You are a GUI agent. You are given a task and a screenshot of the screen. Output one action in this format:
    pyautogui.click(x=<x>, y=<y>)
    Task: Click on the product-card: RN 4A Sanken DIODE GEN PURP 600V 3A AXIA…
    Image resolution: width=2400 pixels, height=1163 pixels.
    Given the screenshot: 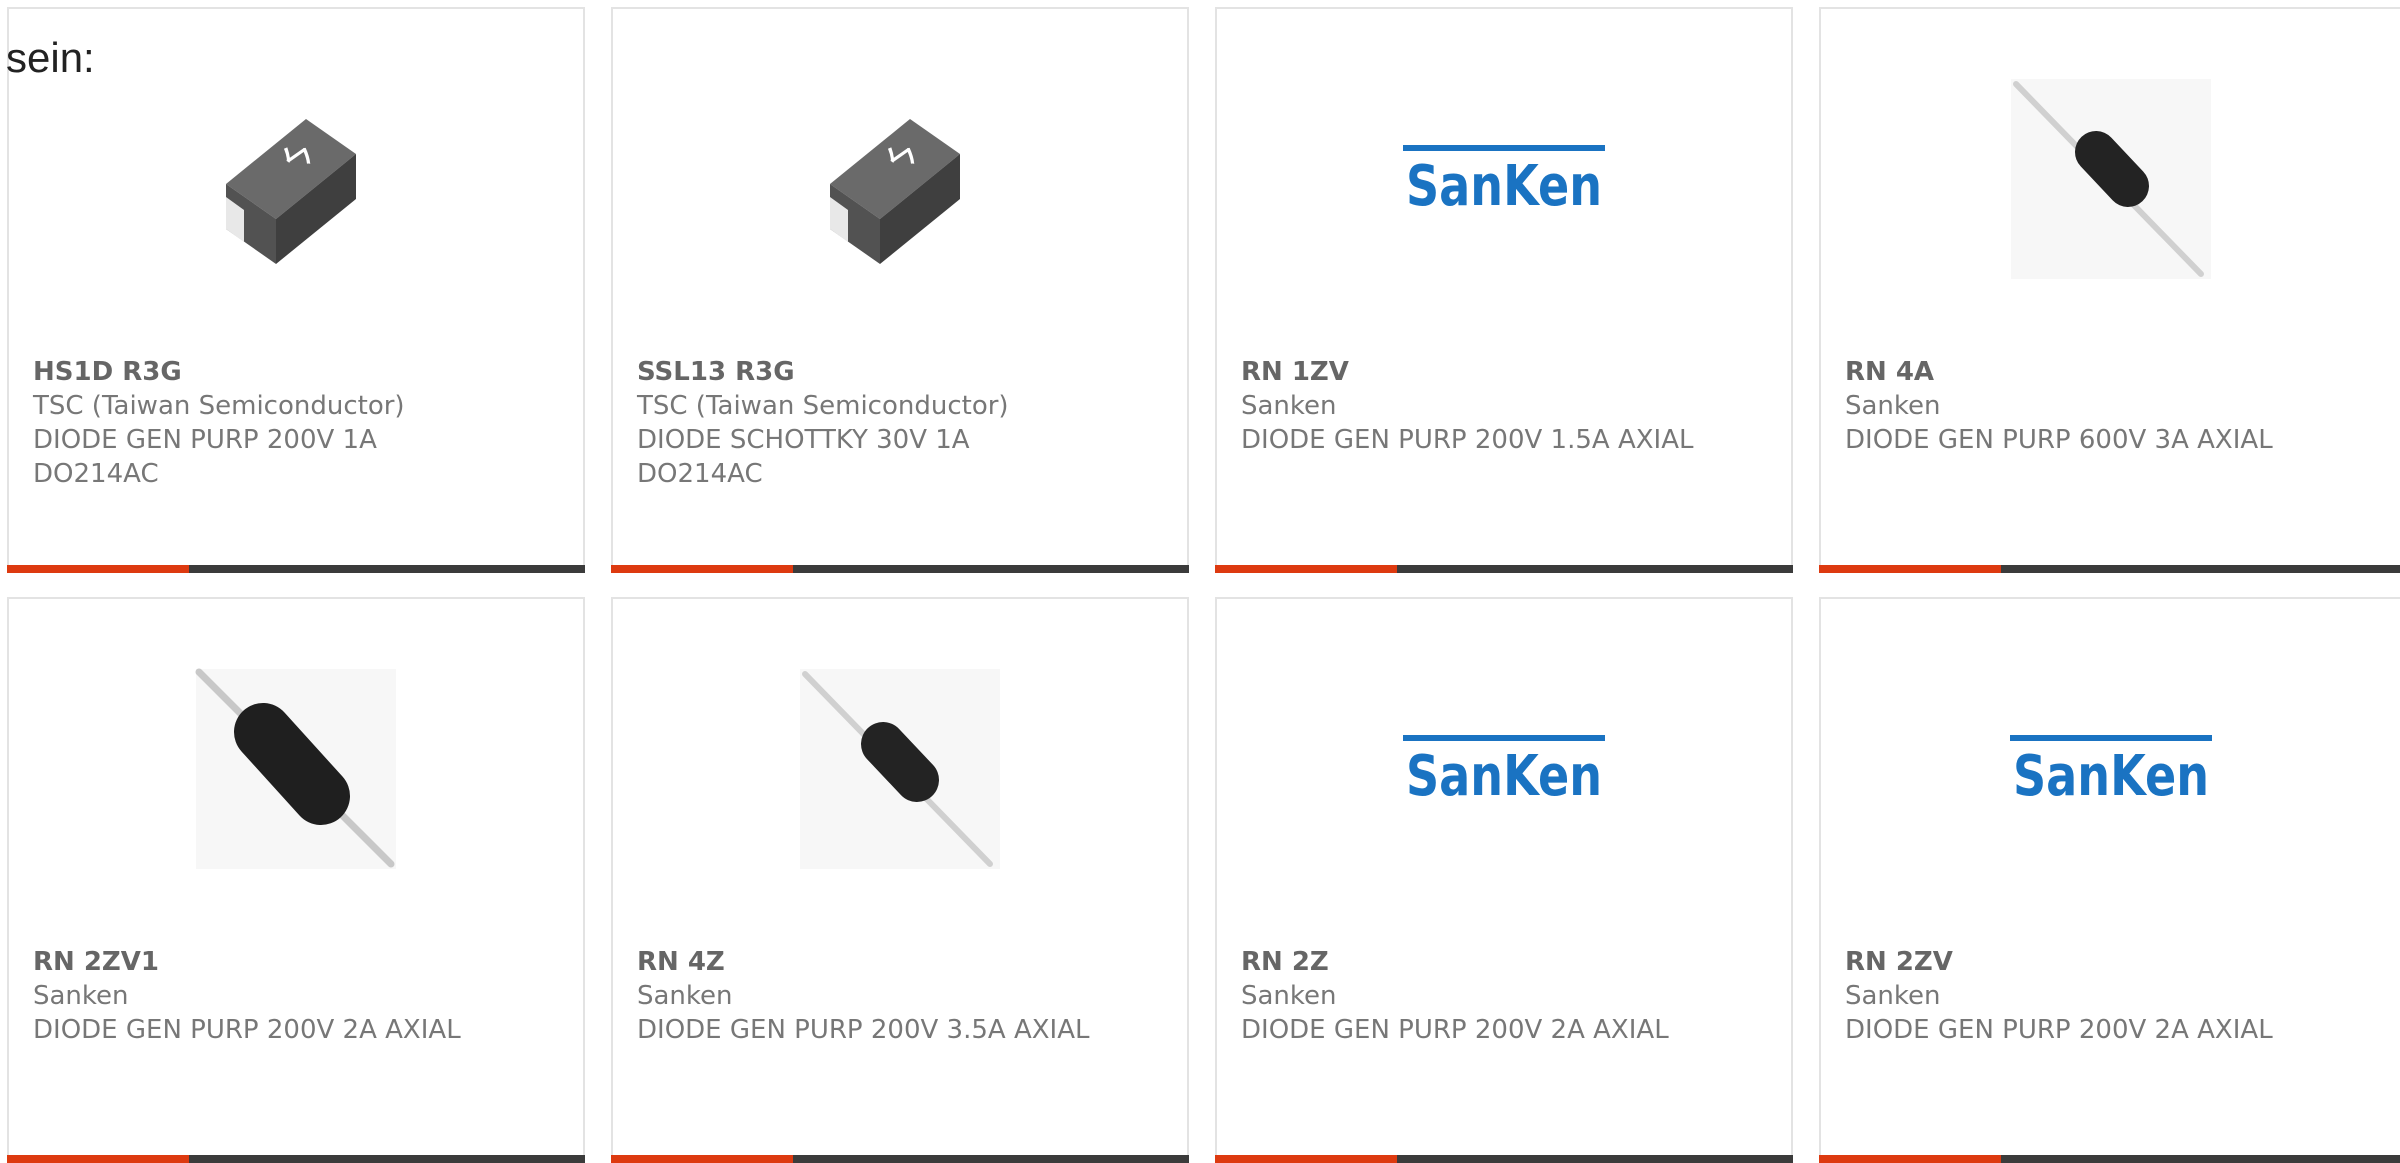 What is the action you would take?
    pyautogui.click(x=2109, y=290)
    